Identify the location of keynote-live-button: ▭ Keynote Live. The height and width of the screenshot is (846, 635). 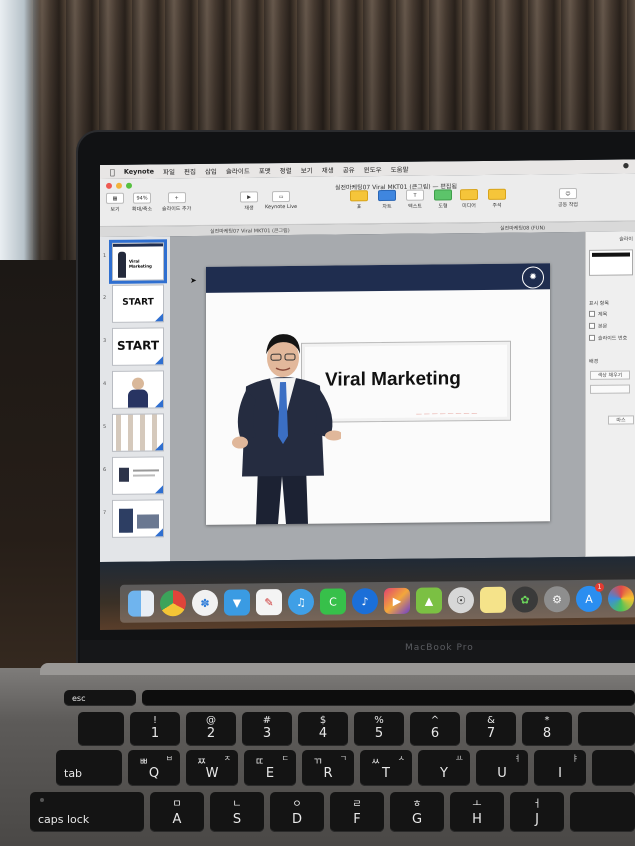
(281, 200).